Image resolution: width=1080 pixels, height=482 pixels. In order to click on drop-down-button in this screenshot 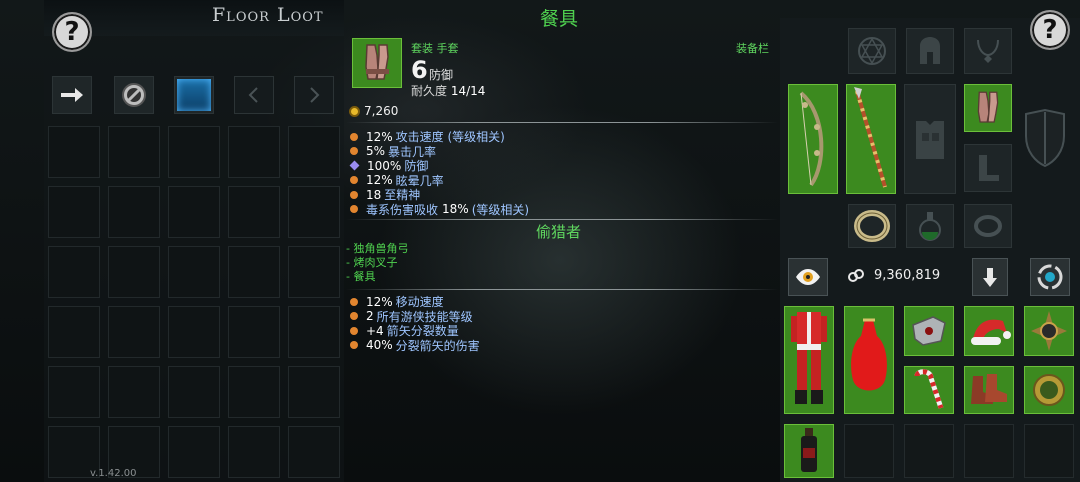, I will do `click(990, 277)`.